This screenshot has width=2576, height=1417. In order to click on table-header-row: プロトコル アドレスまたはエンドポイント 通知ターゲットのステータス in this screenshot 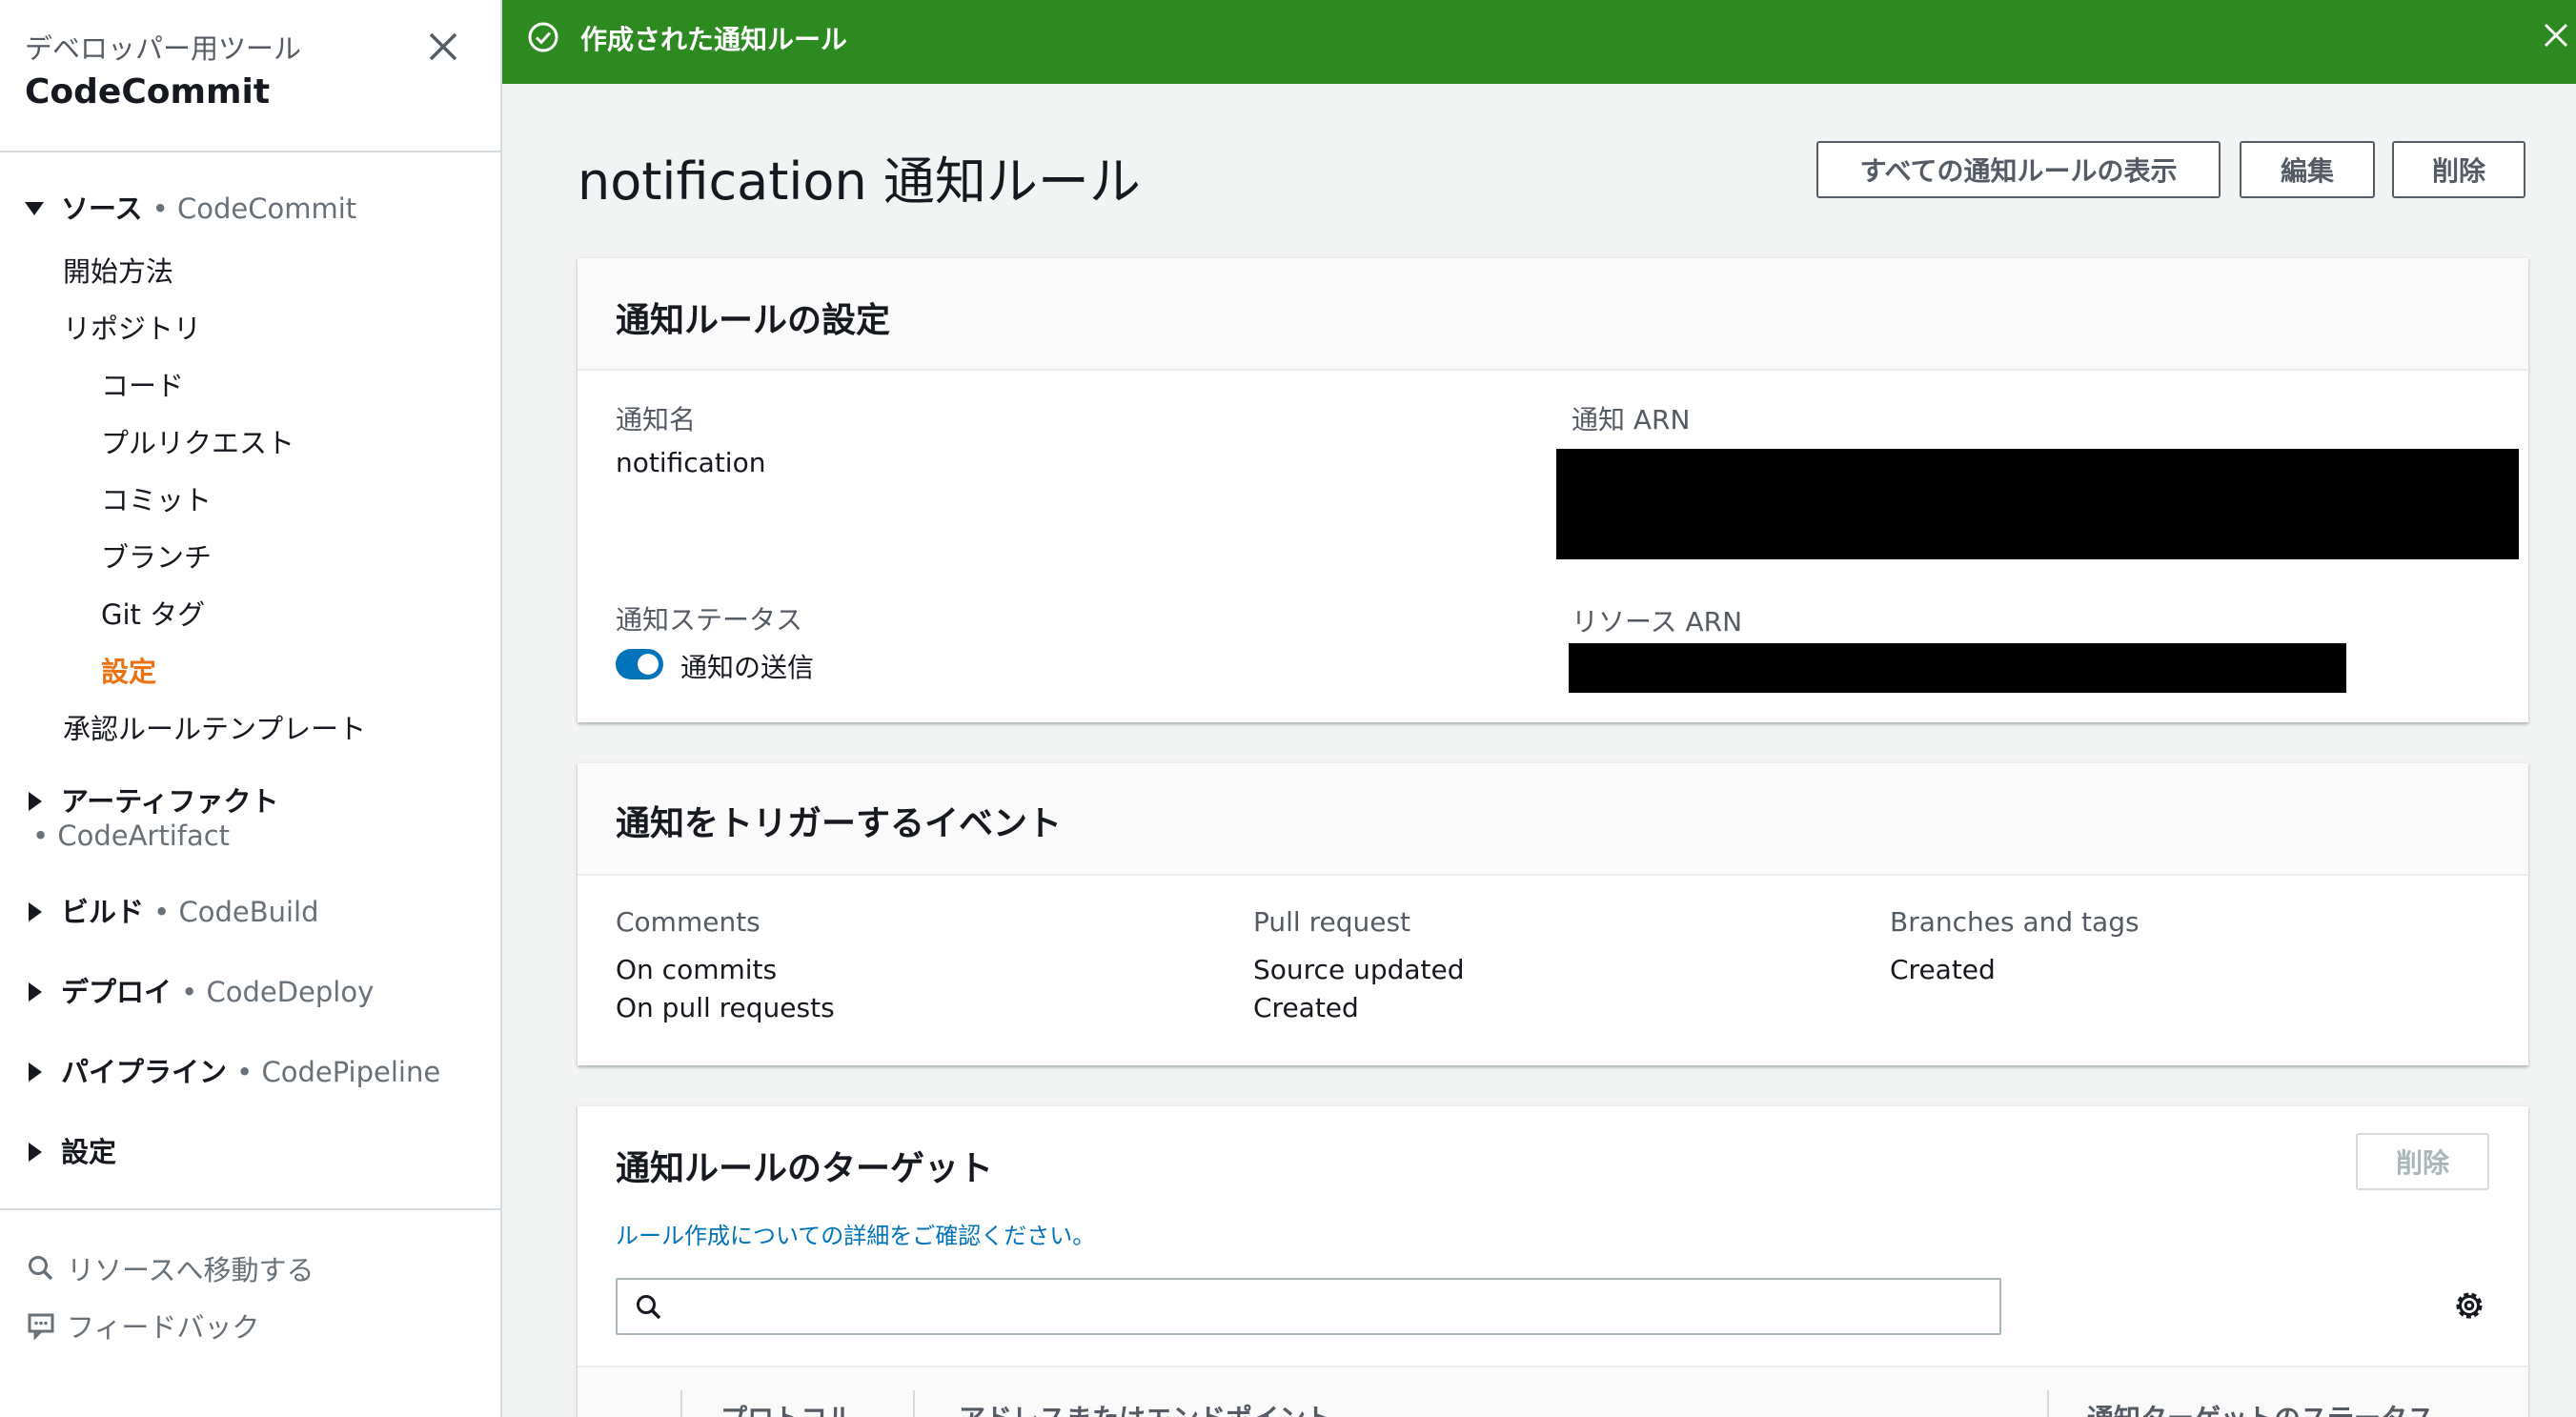, I will do `click(1553, 1391)`.